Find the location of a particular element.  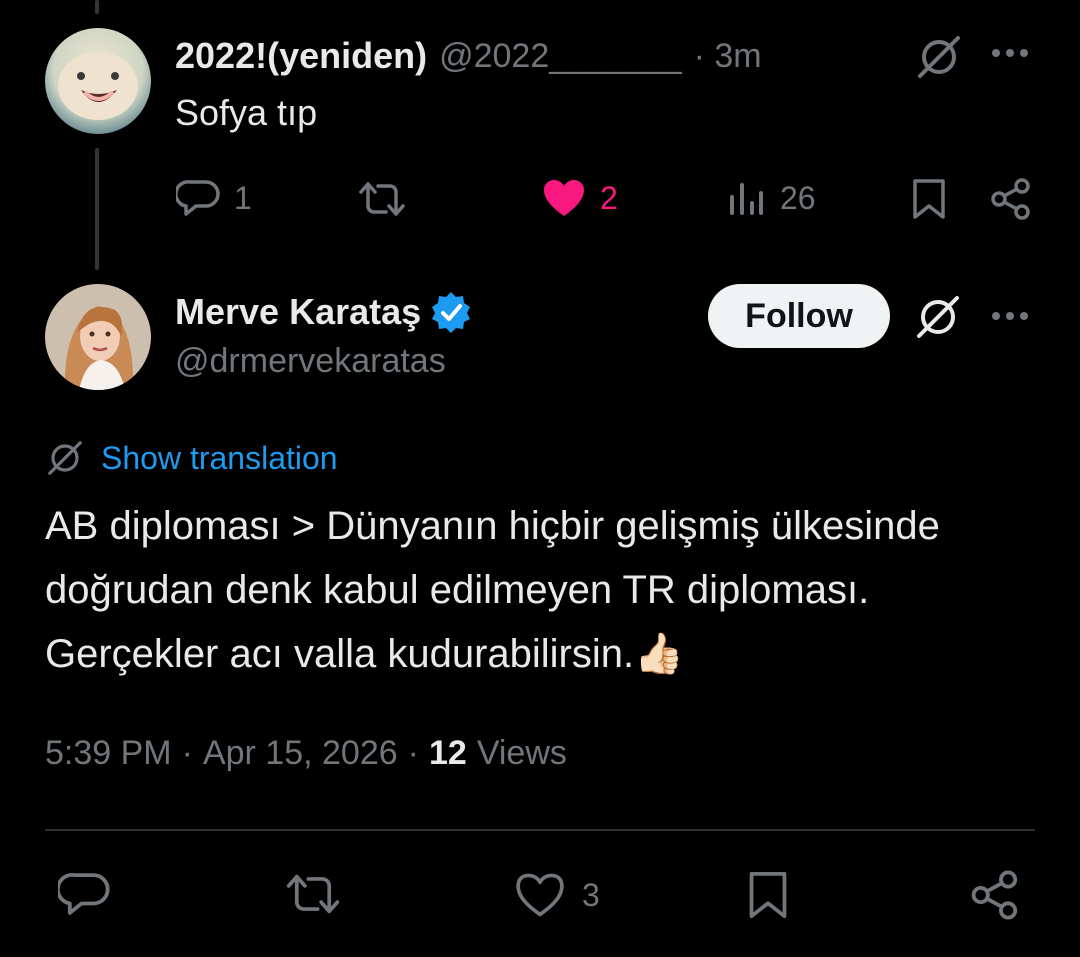

views-count: 12 is located at coordinates (448, 753).